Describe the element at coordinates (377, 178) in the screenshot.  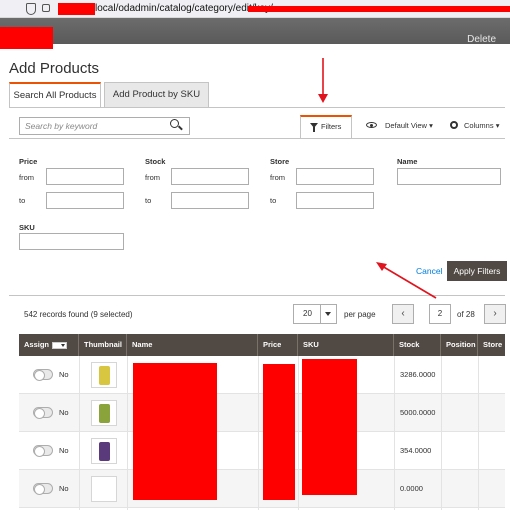
I see `annotation-arrows` at that location.